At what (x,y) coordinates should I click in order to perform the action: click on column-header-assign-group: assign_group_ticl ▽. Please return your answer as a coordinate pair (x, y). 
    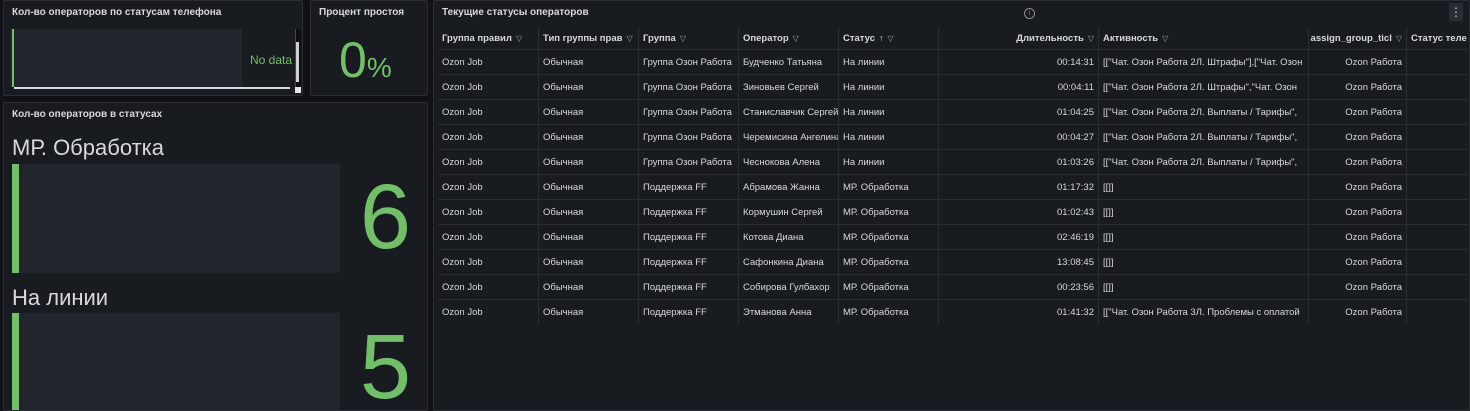
    Looking at the image, I should click on (1357, 38).